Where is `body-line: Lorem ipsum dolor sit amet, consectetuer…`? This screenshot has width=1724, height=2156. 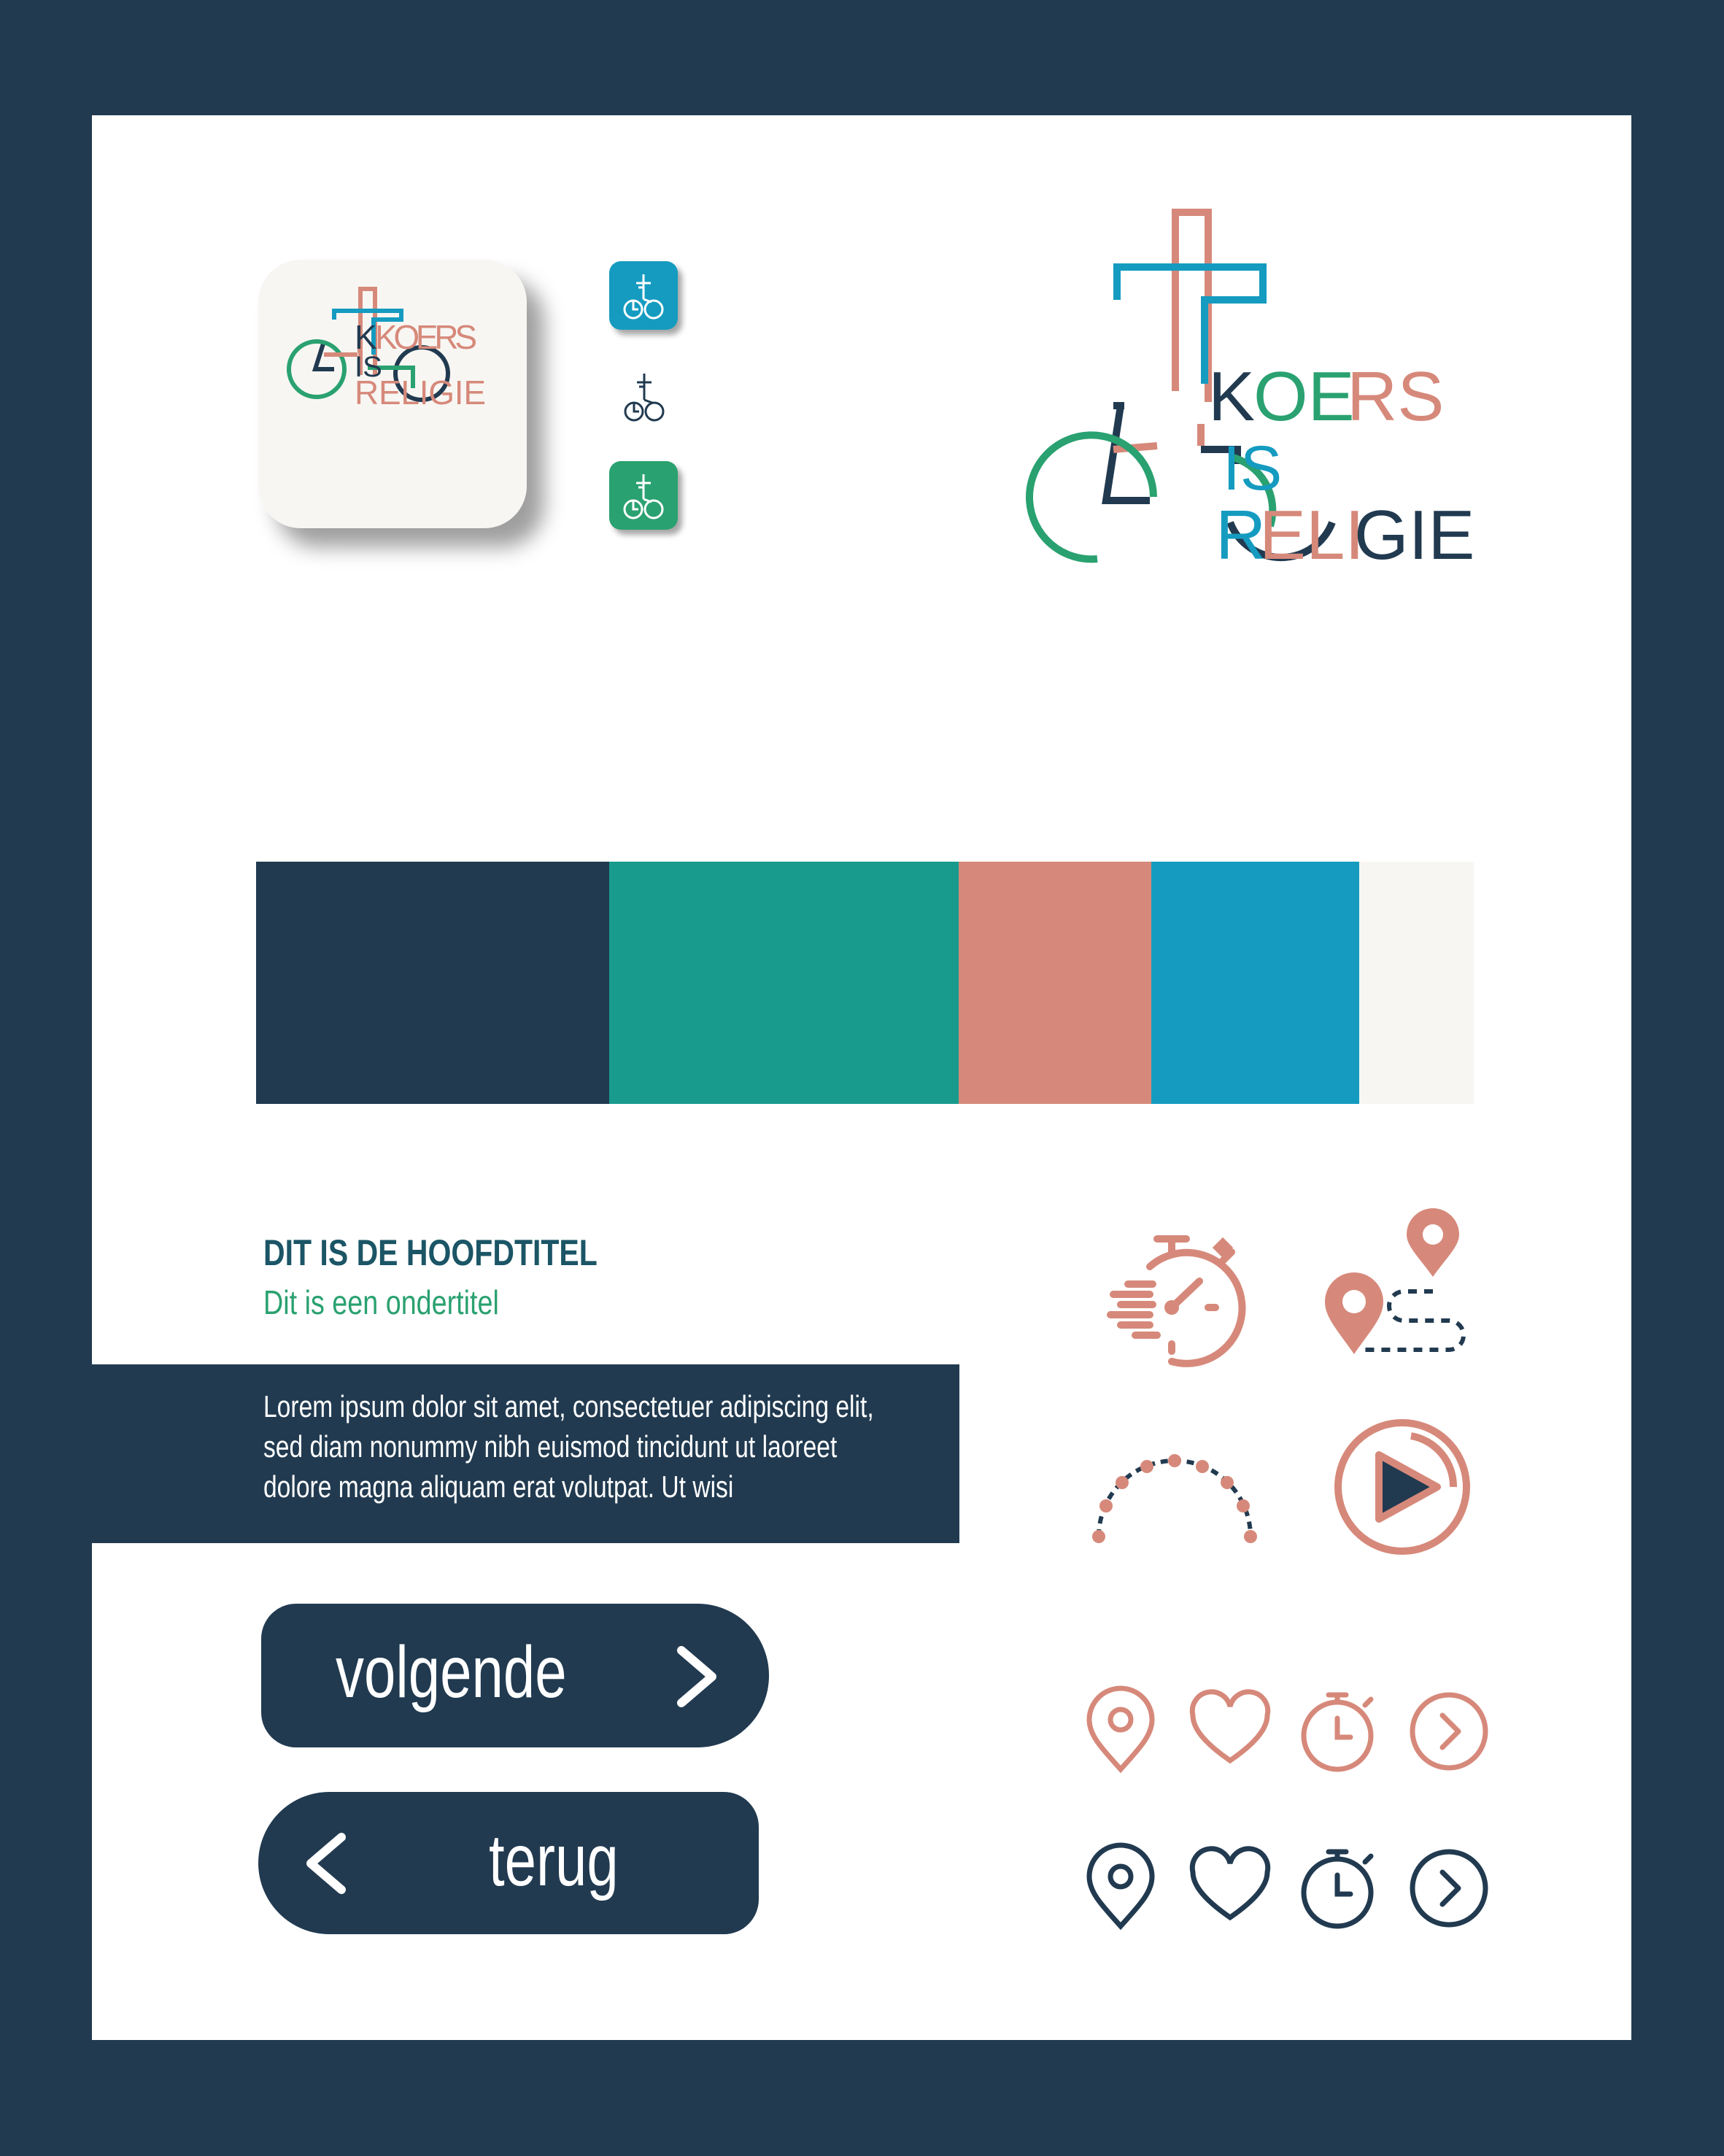 body-line: Lorem ipsum dolor sit amet, consectetuer… is located at coordinates (569, 1406).